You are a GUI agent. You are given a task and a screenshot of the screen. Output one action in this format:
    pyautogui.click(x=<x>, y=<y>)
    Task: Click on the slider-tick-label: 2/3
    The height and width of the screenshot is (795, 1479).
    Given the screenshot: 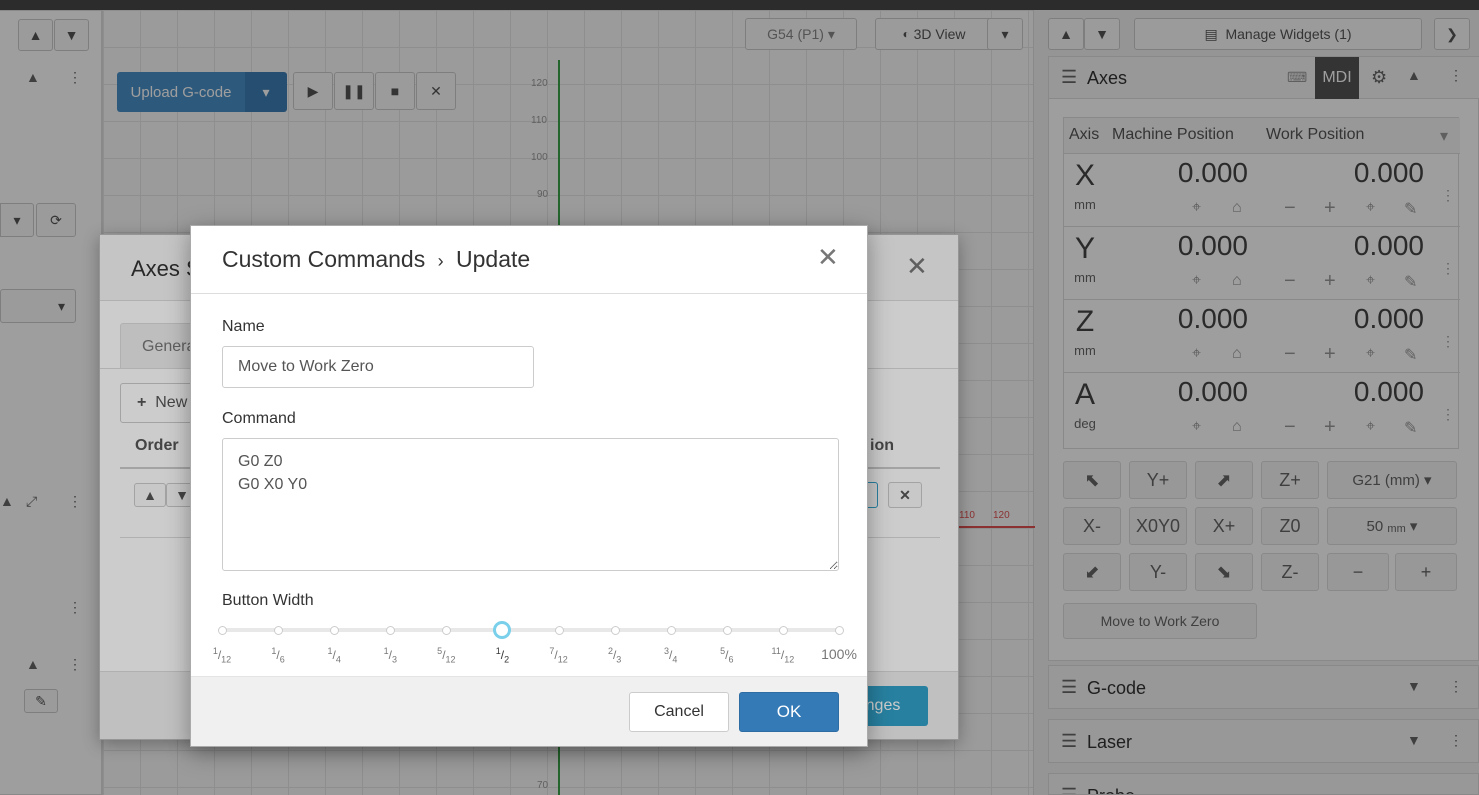 What is the action you would take?
    pyautogui.click(x=614, y=655)
    